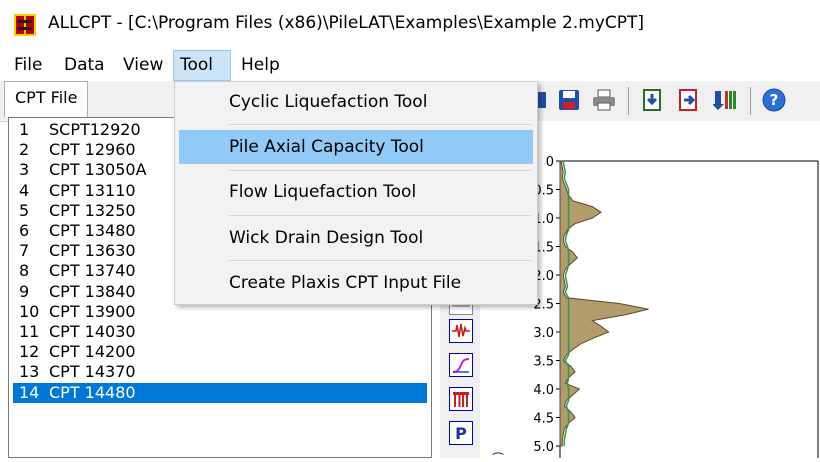  Describe the element at coordinates (543, 362) in the screenshot. I see `y-tick-label: 3.5` at that location.